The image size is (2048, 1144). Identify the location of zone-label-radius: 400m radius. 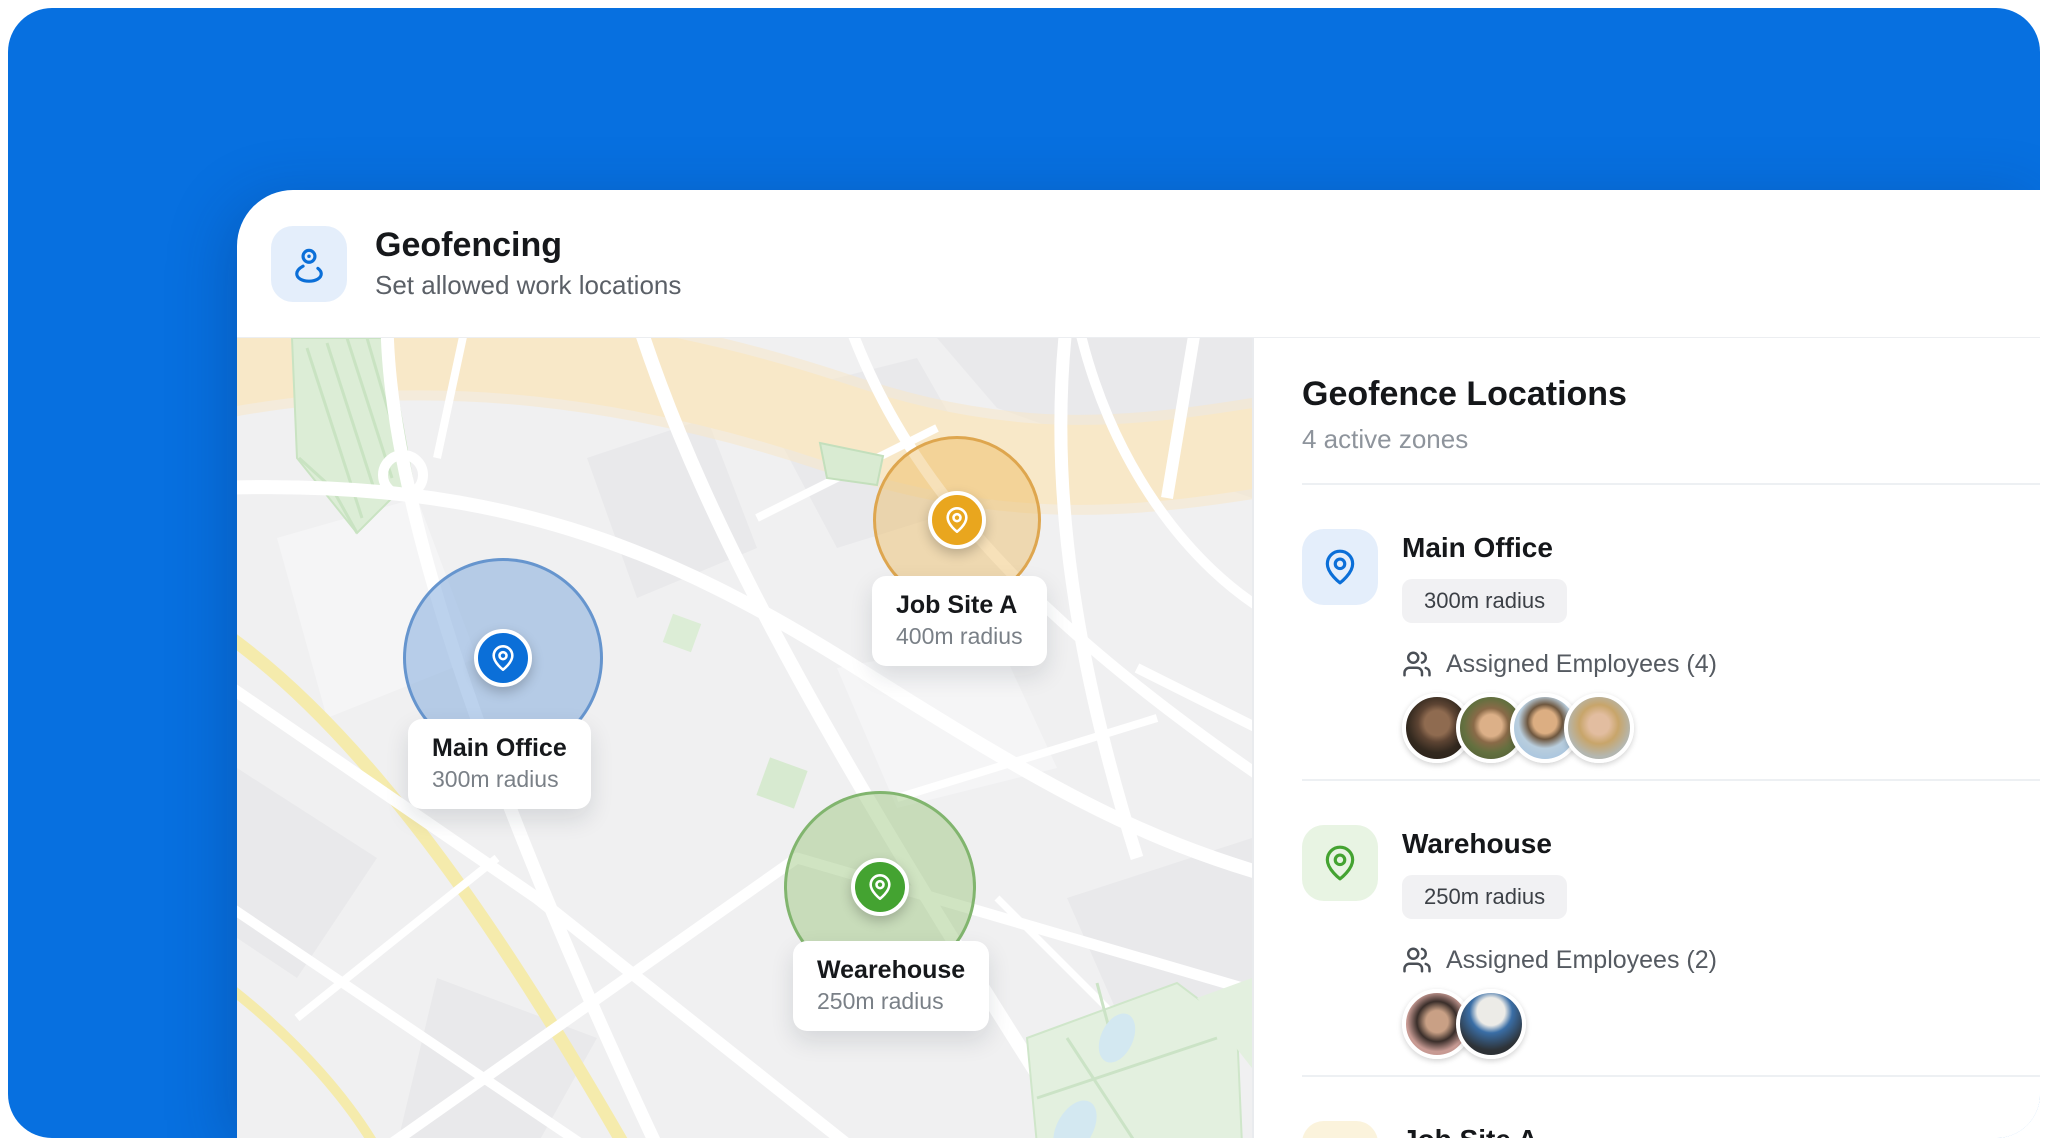
(959, 636).